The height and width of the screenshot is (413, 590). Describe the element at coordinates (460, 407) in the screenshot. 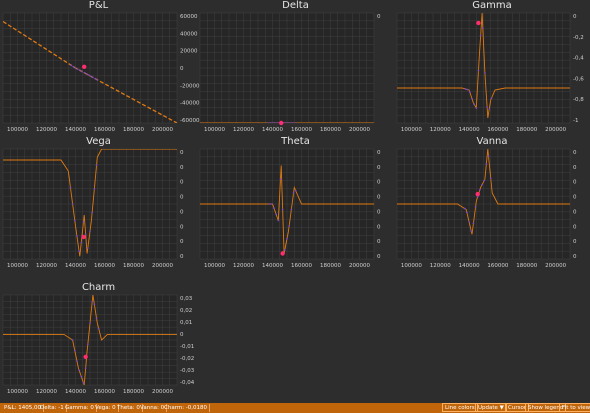

I see `line-colors-button: Line colors` at that location.